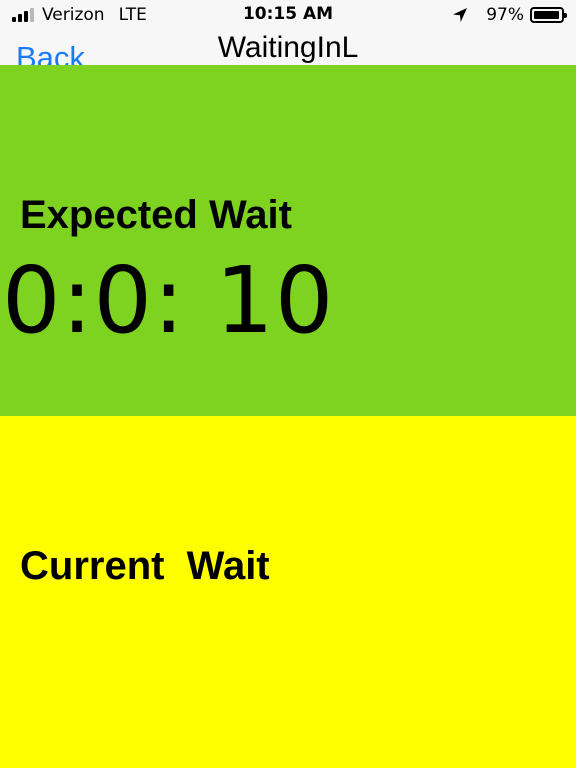 This screenshot has width=576, height=768. Describe the element at coordinates (288, 15) in the screenshot. I see `status-bar: Verizon LTE 10:15 AM 97%` at that location.